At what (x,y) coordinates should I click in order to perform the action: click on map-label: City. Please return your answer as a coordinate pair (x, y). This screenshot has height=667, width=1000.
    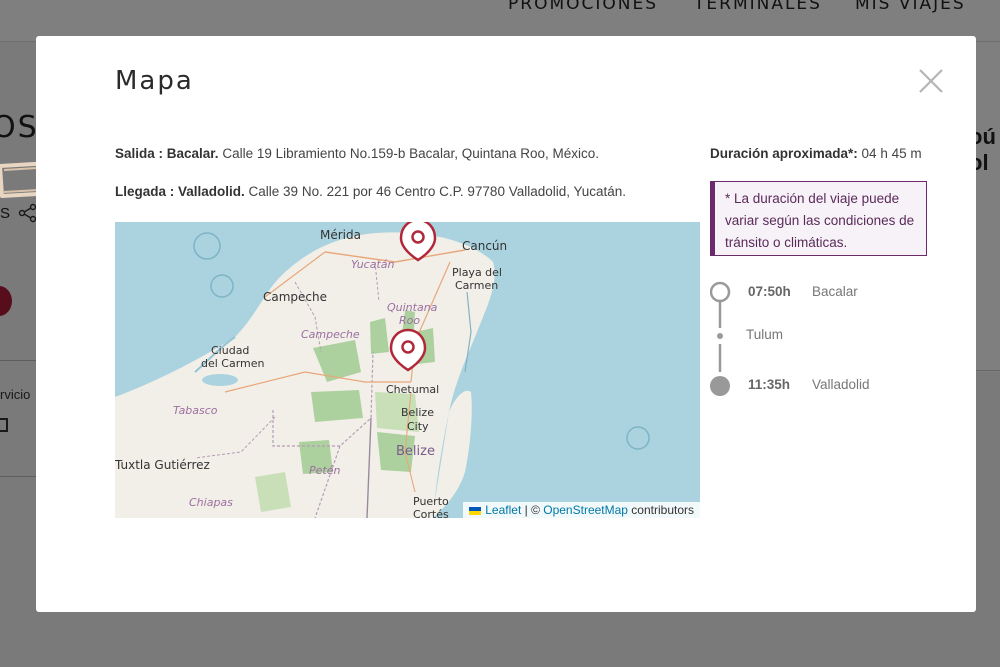
    Looking at the image, I should click on (418, 426).